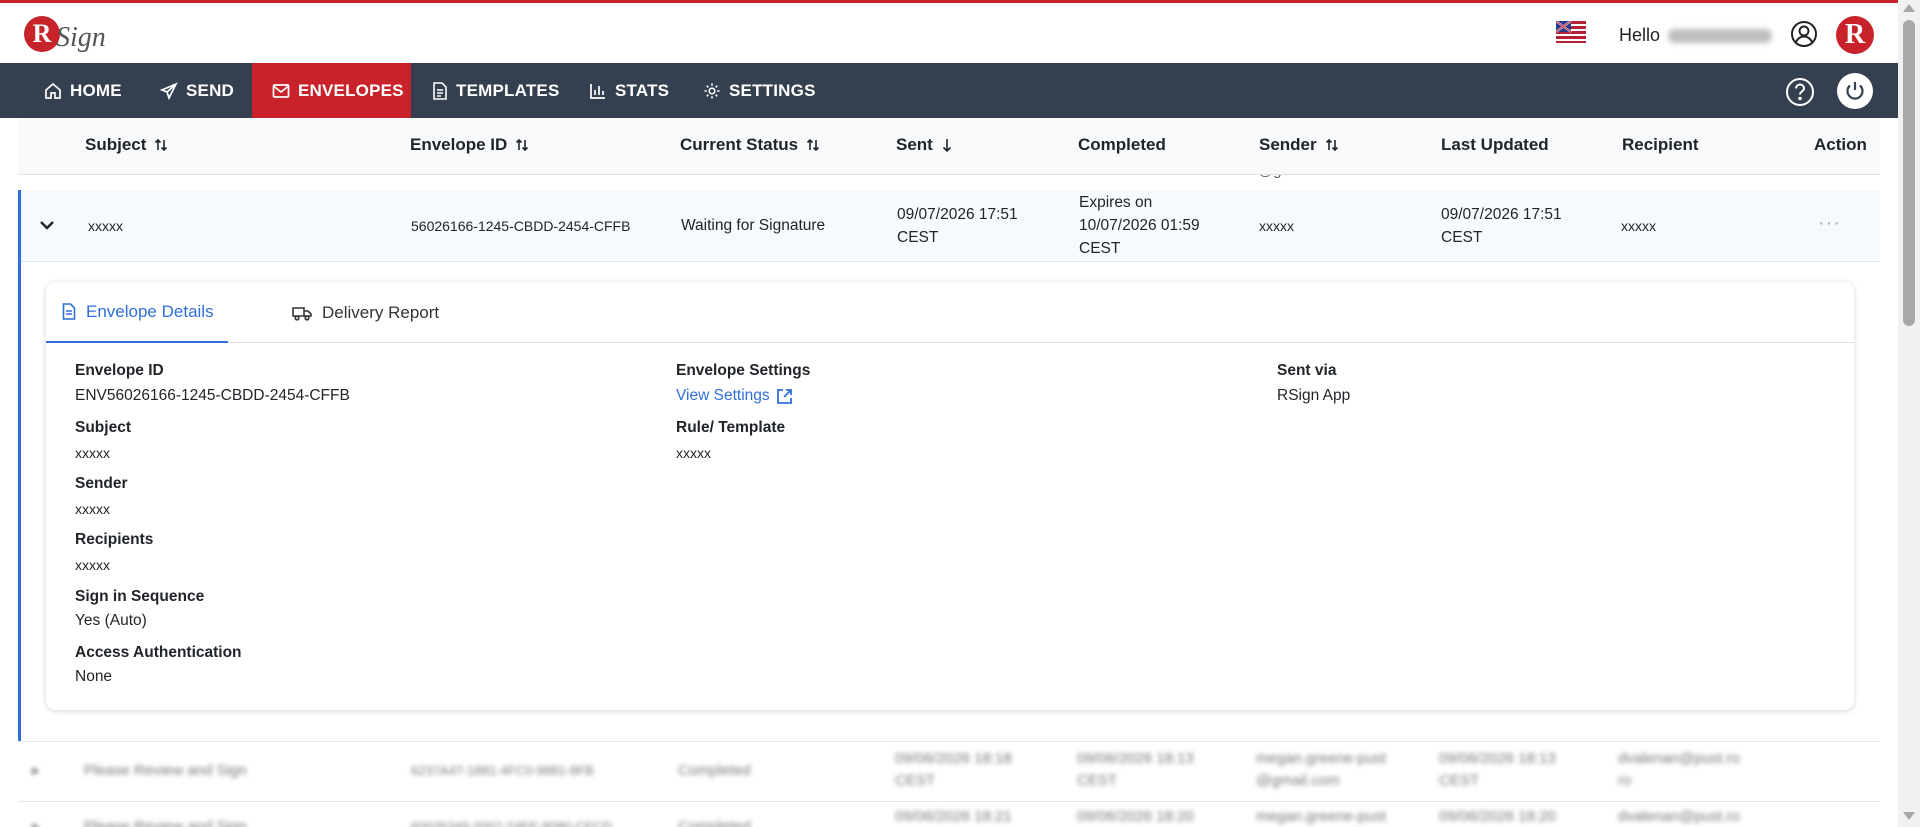 The height and width of the screenshot is (827, 1920). What do you see at coordinates (1497, 758) in the screenshot?
I see `row-updated-date: 09/06/2026 18:13` at bounding box center [1497, 758].